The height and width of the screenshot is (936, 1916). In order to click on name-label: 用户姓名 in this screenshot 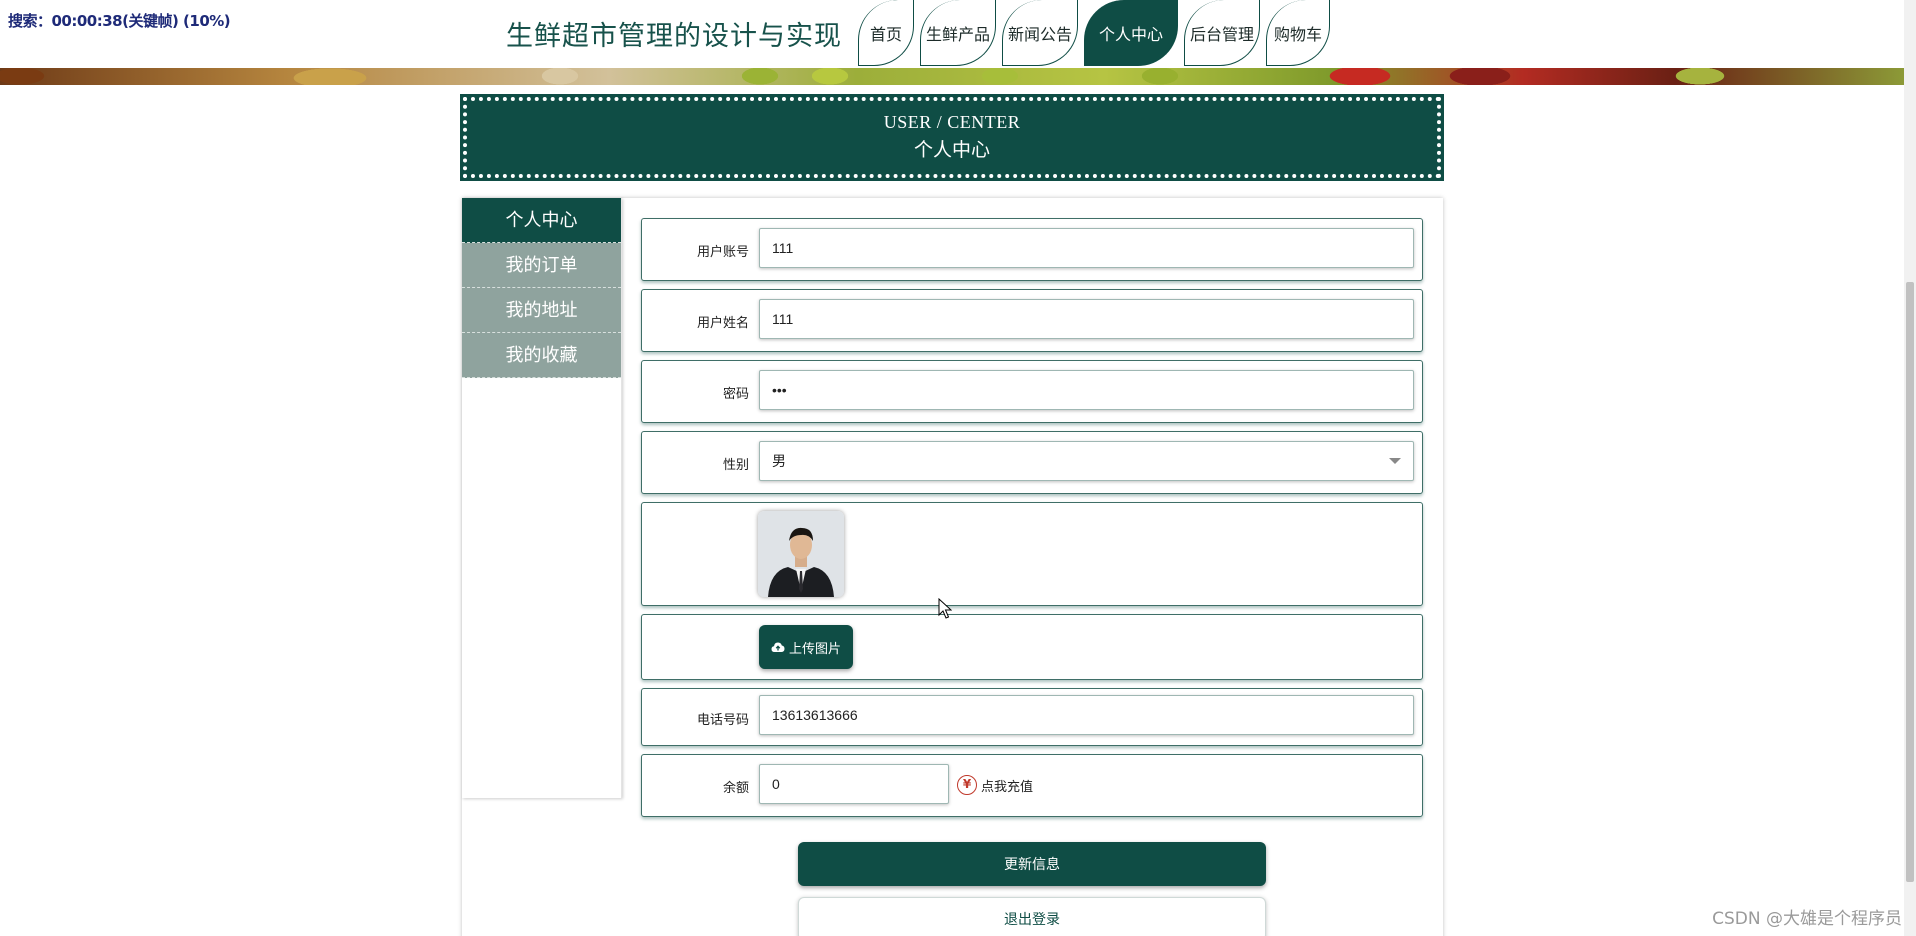, I will do `click(722, 323)`.